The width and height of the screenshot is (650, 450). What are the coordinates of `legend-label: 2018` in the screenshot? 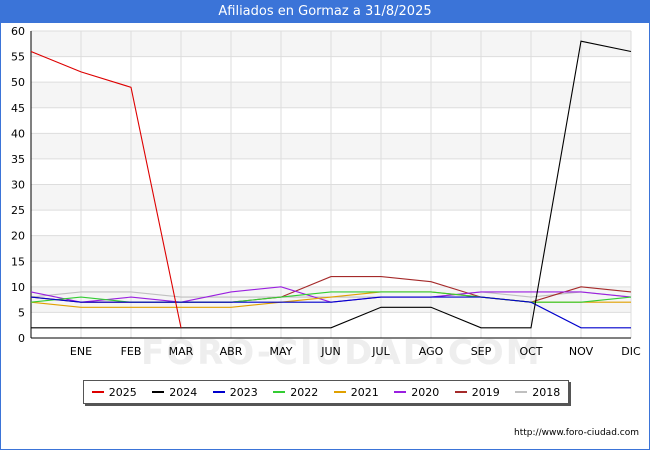 It's located at (546, 392).